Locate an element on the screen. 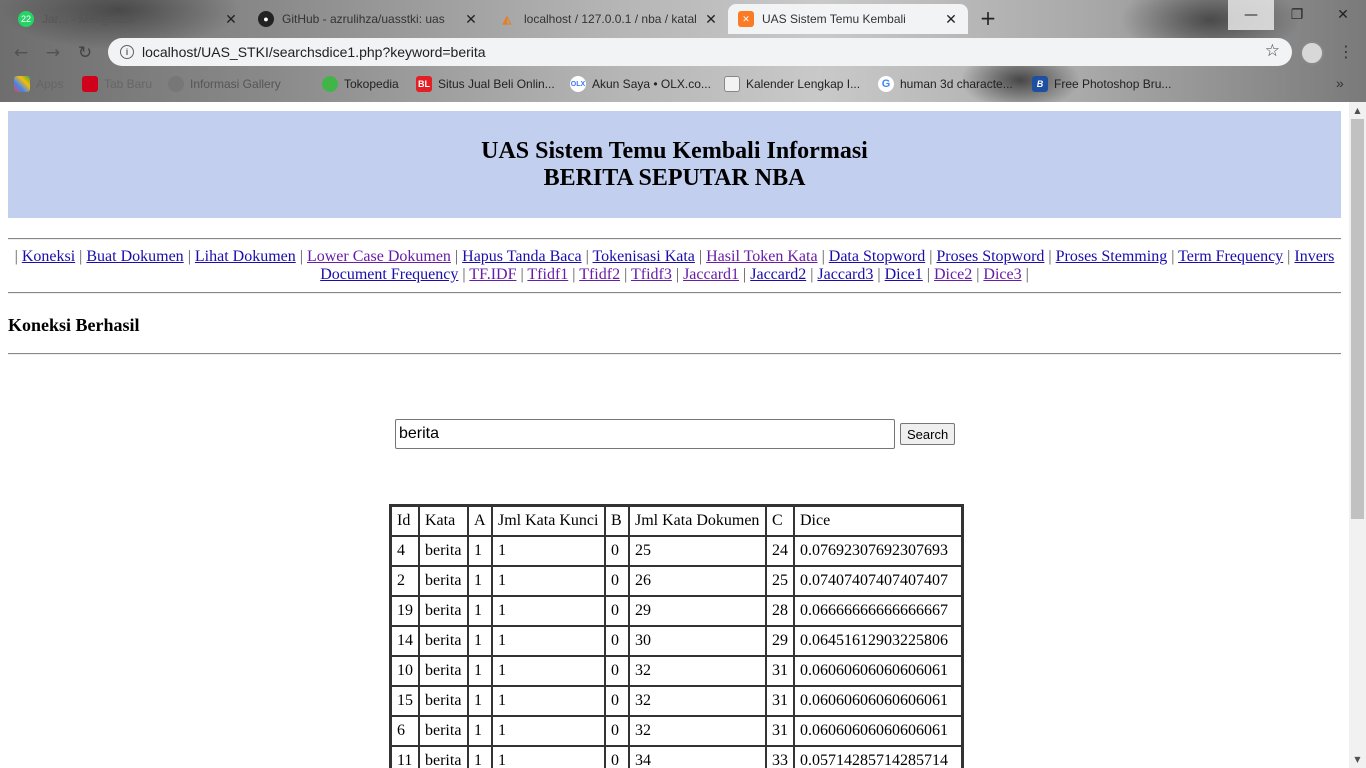 This screenshot has width=1366, height=768. reload-icon: ↻ is located at coordinates (85, 53).